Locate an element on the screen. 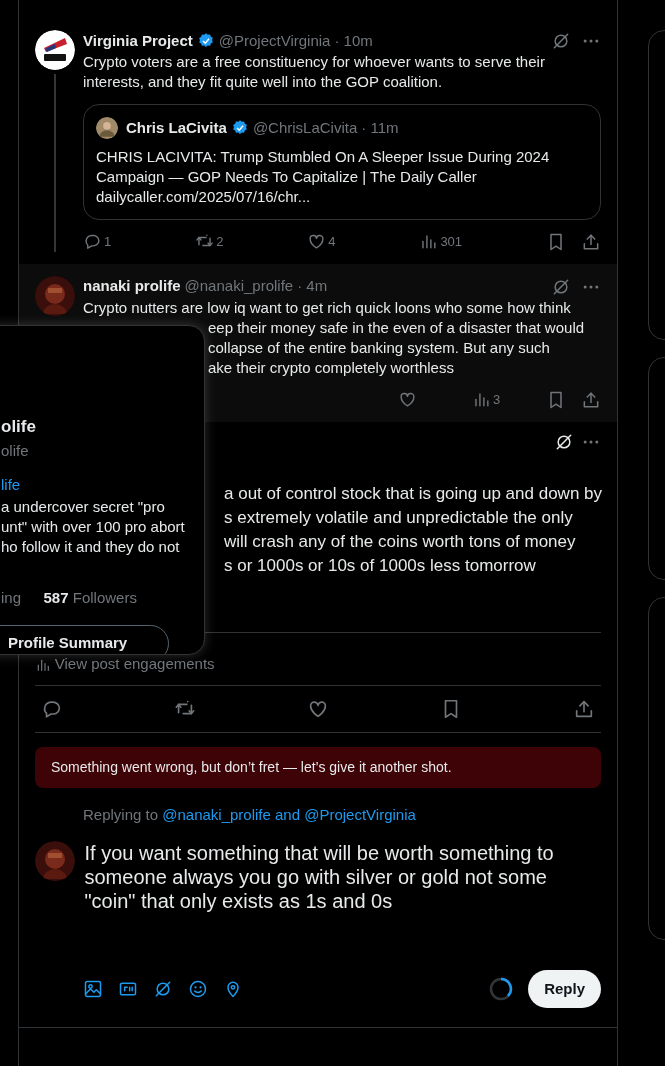 The height and width of the screenshot is (1066, 665). author-handle: @ProjectVirginia is located at coordinates (274, 41).